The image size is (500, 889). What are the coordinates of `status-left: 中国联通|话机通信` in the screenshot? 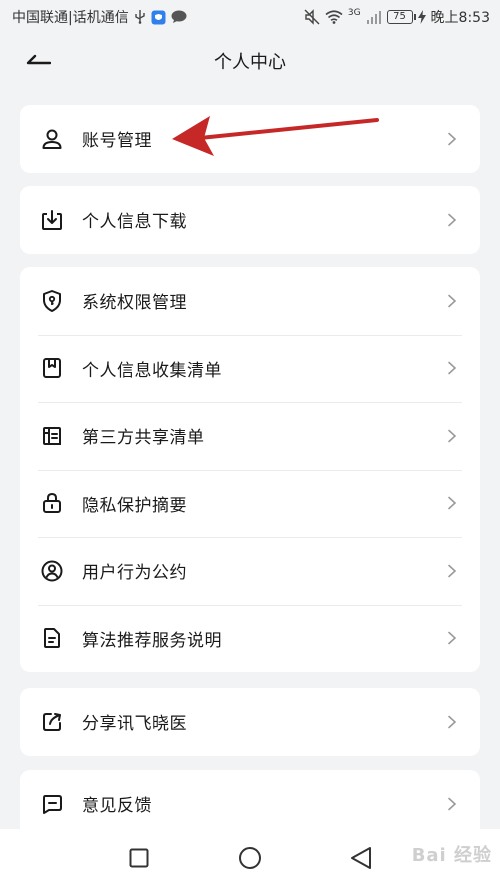 It's located at (99, 17).